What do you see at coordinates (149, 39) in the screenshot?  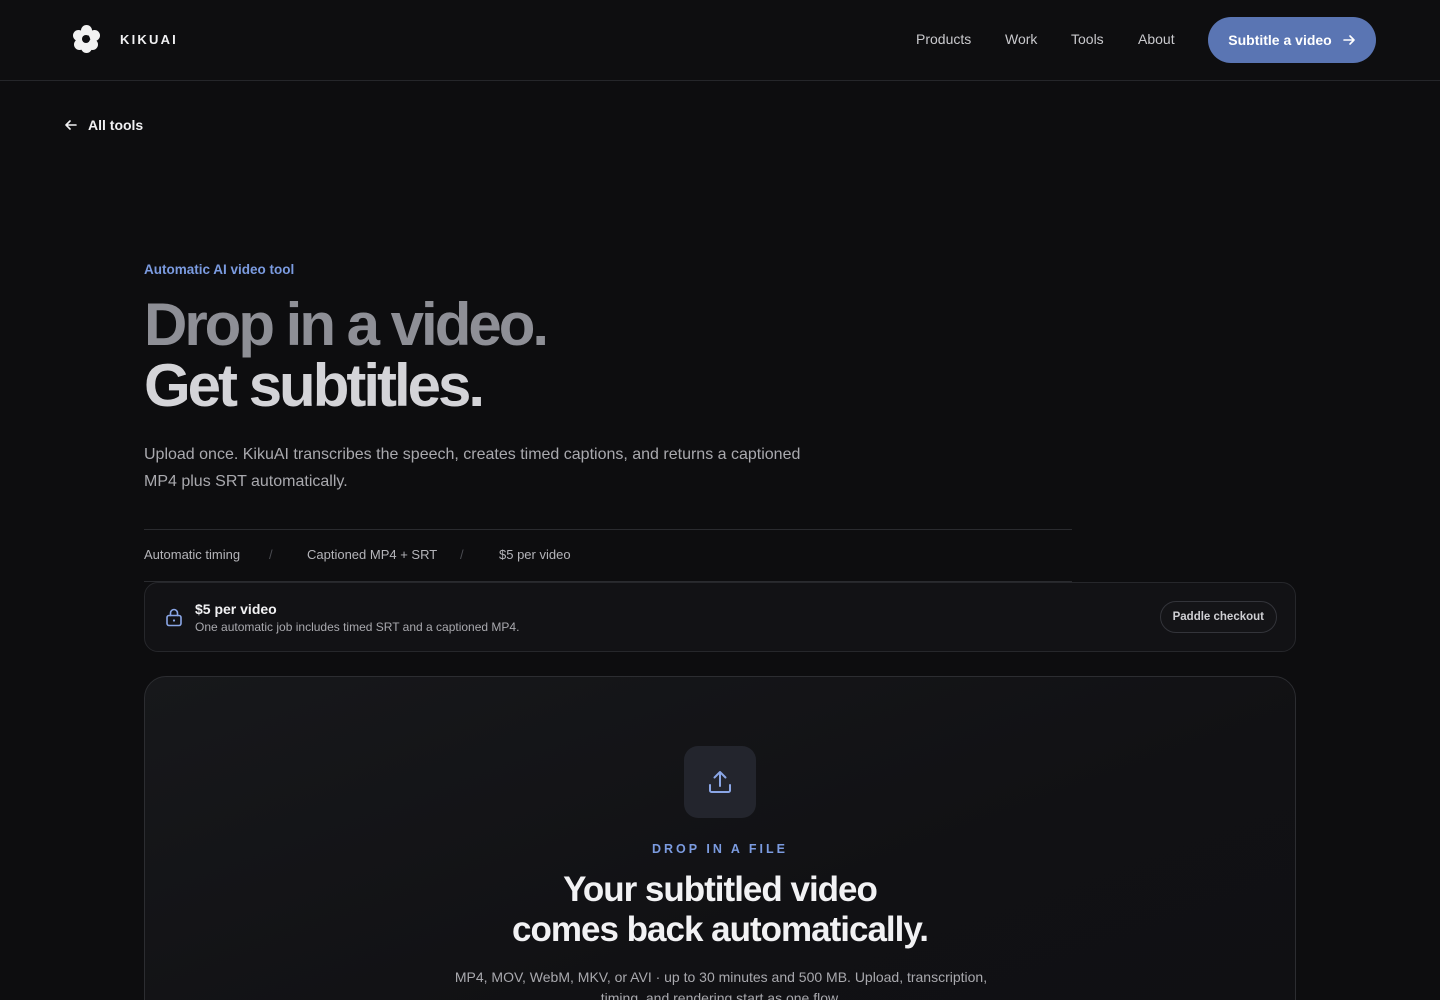 I see `brand-name: KIKUAI` at bounding box center [149, 39].